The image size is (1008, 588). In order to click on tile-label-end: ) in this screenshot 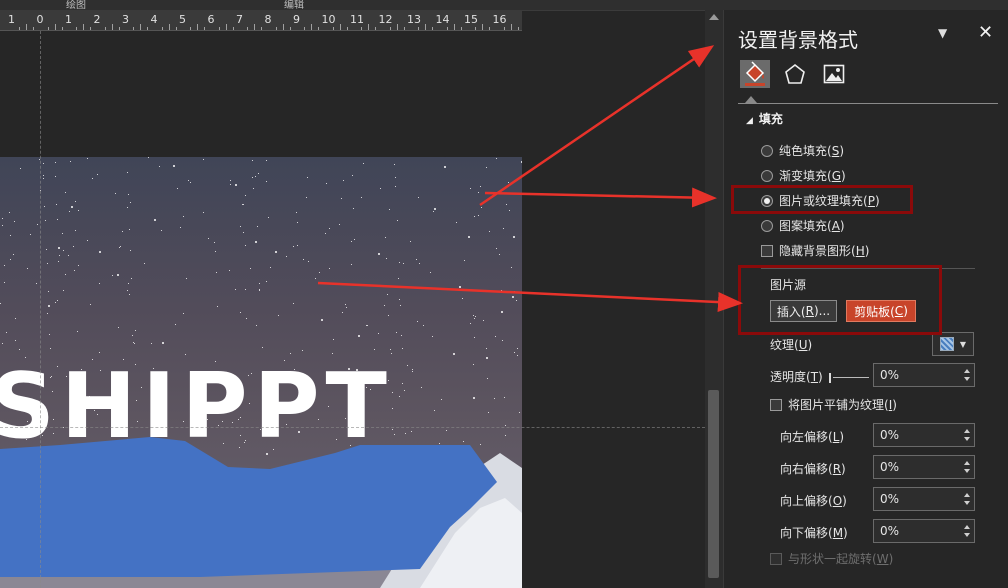, I will do `click(894, 404)`.